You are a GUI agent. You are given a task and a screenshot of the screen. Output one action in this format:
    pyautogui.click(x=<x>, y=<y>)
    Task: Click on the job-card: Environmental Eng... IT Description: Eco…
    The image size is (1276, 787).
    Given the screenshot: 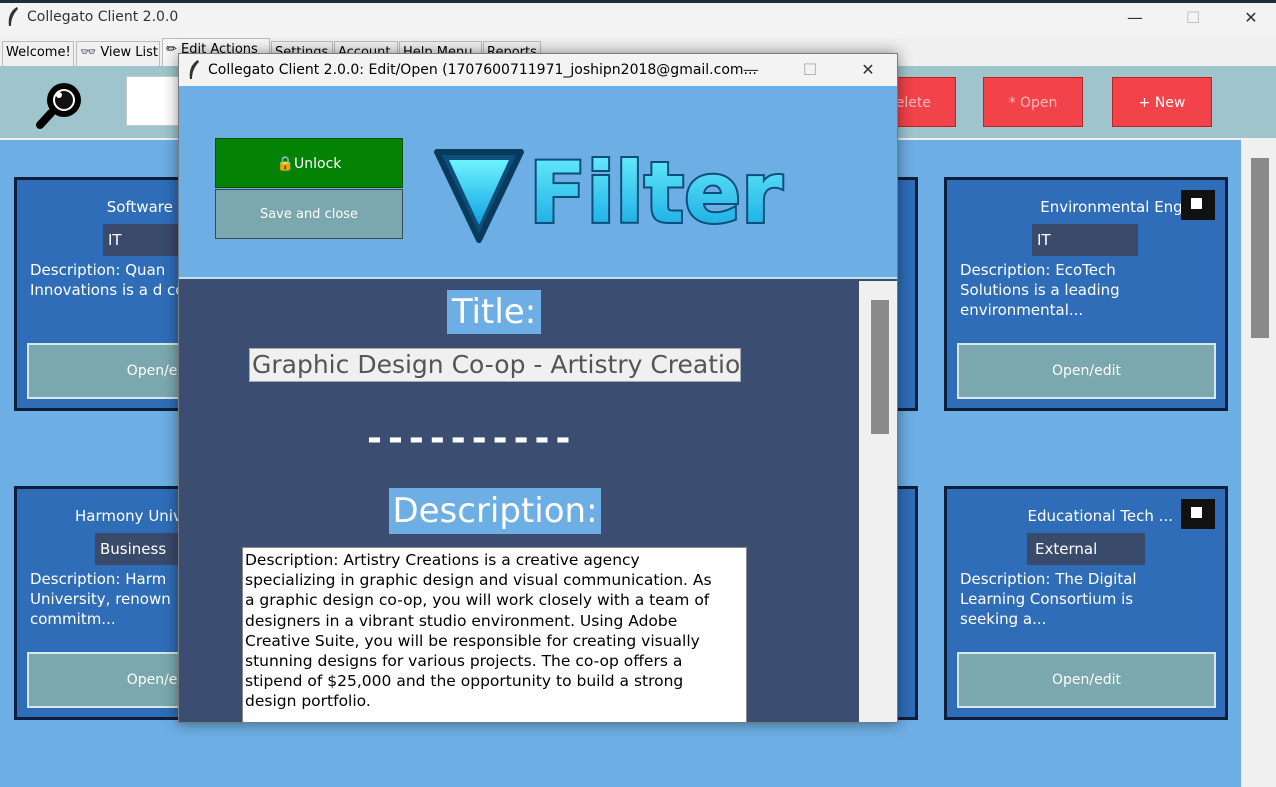 What is the action you would take?
    pyautogui.click(x=1086, y=294)
    